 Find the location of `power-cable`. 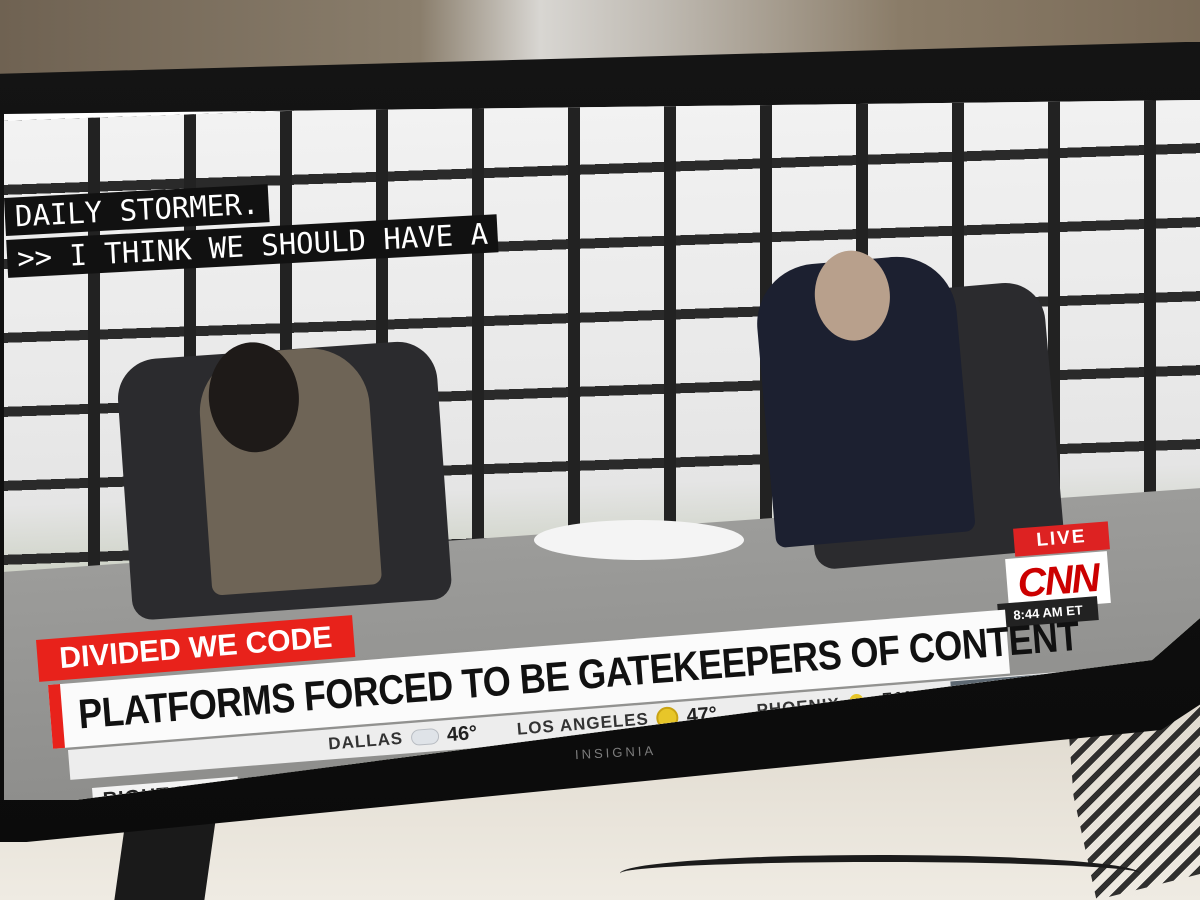

power-cable is located at coordinates (880, 873).